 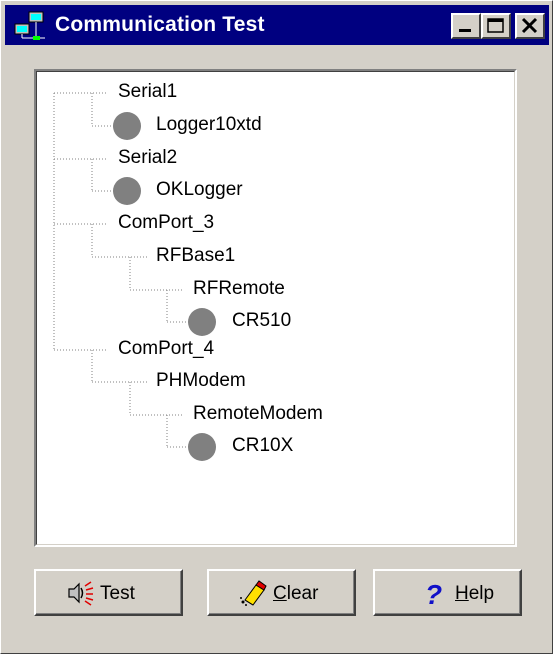 What do you see at coordinates (147, 92) in the screenshot?
I see `tree-node-serial1: Serial1` at bounding box center [147, 92].